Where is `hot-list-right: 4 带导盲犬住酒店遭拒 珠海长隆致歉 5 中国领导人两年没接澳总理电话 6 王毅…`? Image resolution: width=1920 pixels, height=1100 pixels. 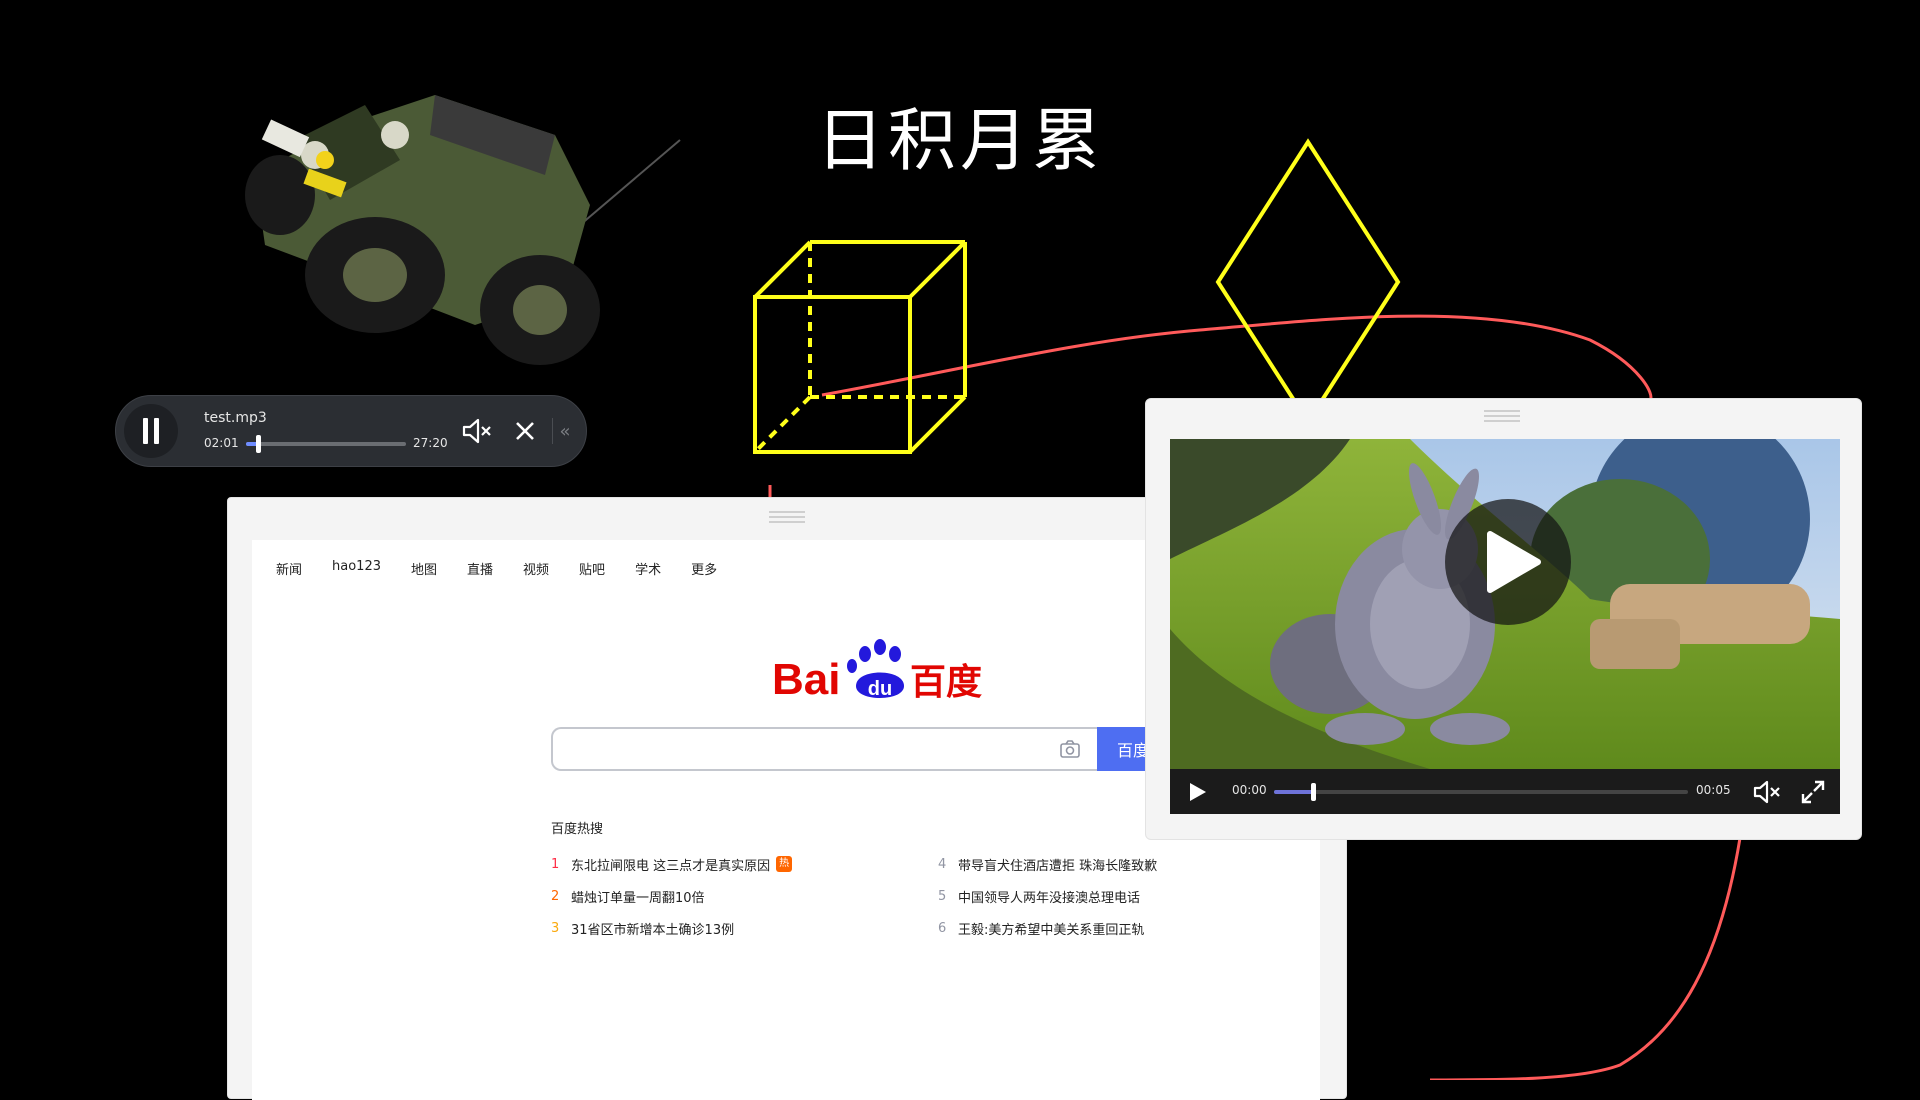
hot-list-right: 4 带导盲犬住酒店遭拒 珠海长隆致歉 5 中国领导人两年没接澳总理电话 6 王毅… is located at coordinates (1133, 896).